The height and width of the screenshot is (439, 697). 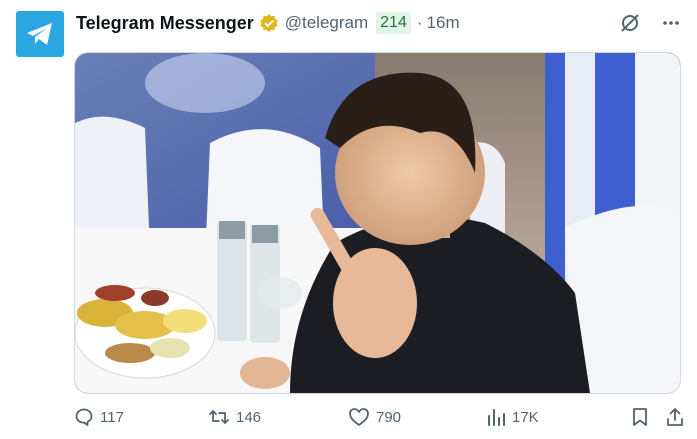 What do you see at coordinates (84, 417) in the screenshot?
I see `reply-icon` at bounding box center [84, 417].